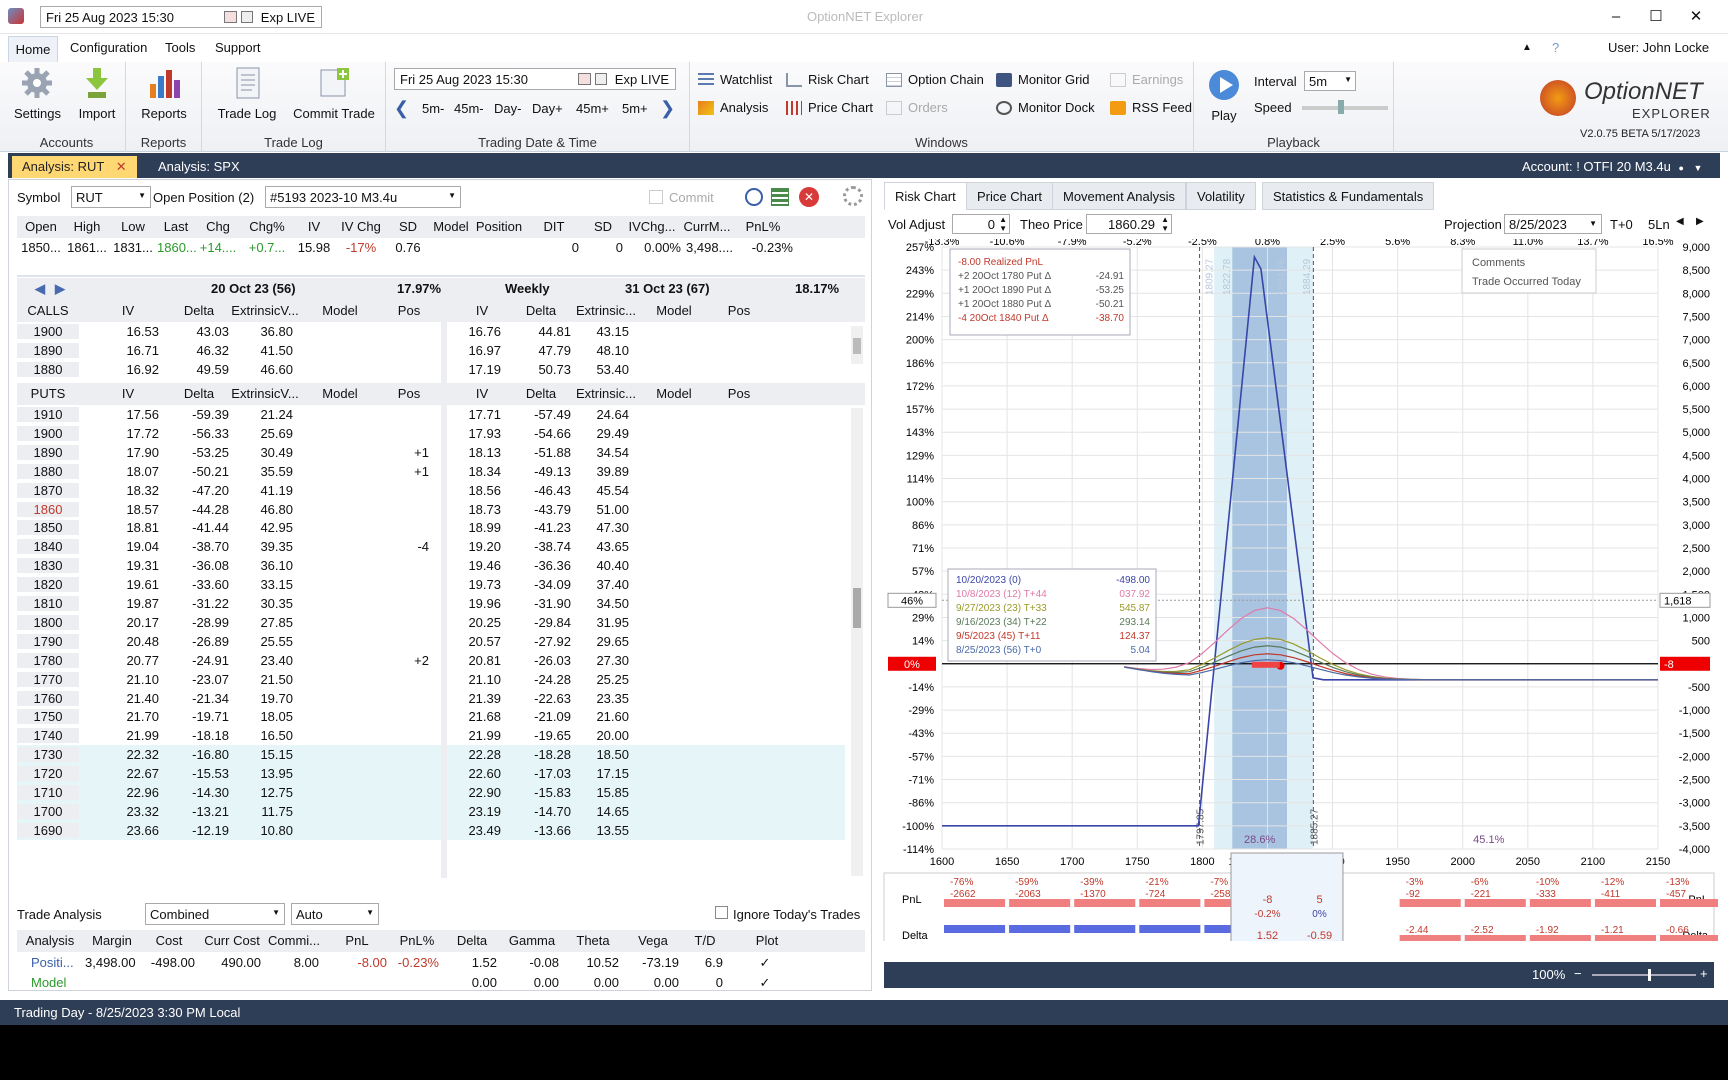 The width and height of the screenshot is (1728, 1080). Describe the element at coordinates (33, 49) in the screenshot. I see `menu-home: Home` at that location.